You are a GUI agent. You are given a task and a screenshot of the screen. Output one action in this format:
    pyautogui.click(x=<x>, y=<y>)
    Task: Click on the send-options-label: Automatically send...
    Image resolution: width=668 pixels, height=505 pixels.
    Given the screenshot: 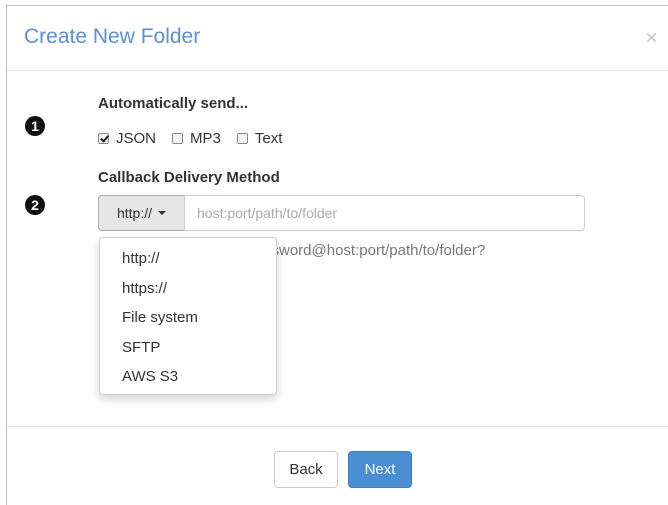 What is the action you would take?
    pyautogui.click(x=173, y=103)
    